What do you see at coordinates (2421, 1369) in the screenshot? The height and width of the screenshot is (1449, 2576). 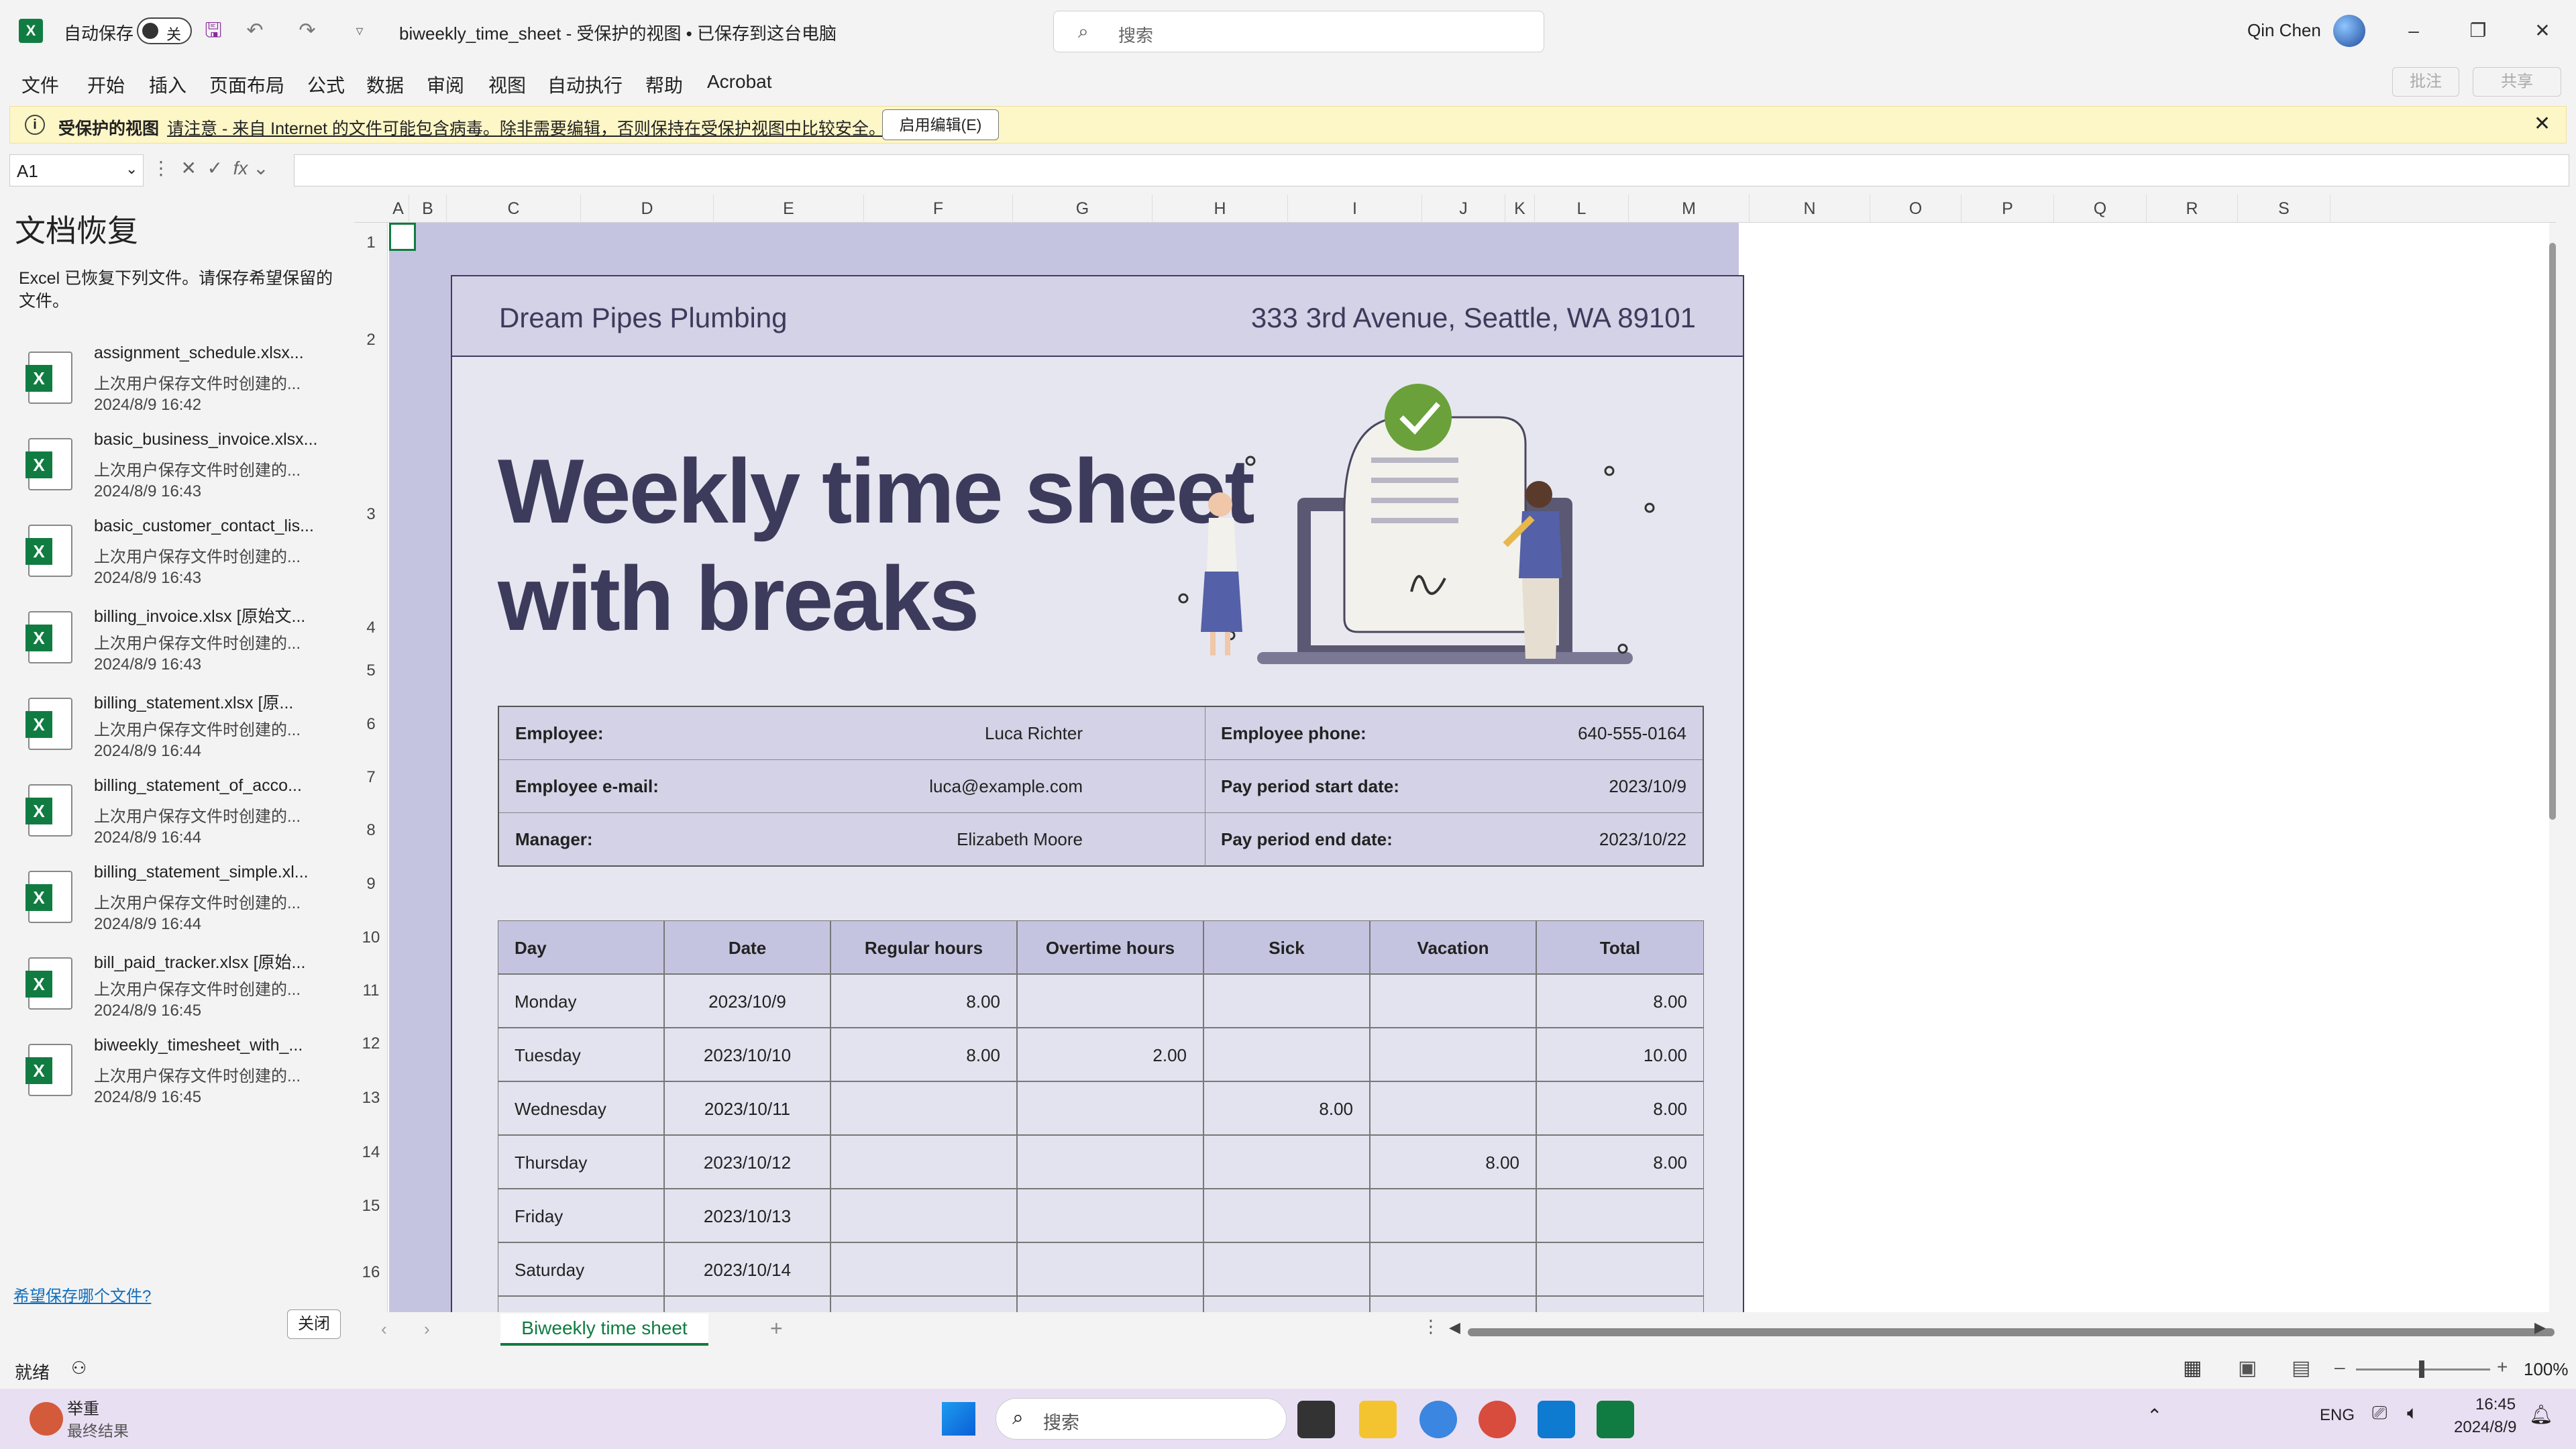 I see `zoom-slider-handle` at bounding box center [2421, 1369].